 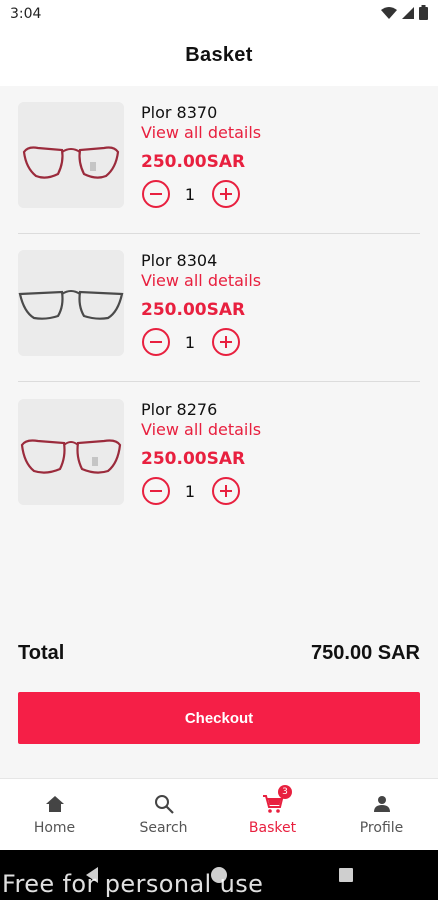 I want to click on nav-item-profile: Profile, so click(x=381, y=815).